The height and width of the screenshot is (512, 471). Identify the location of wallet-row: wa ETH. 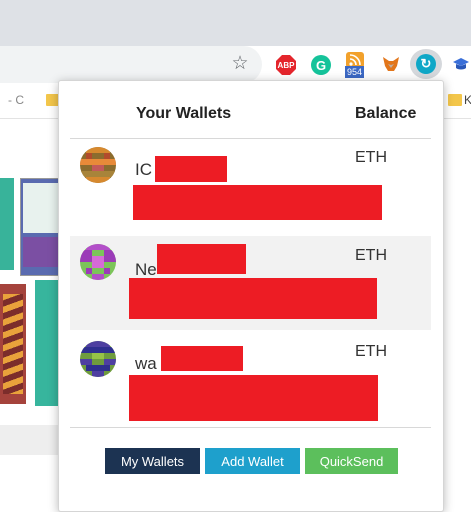
(250, 383).